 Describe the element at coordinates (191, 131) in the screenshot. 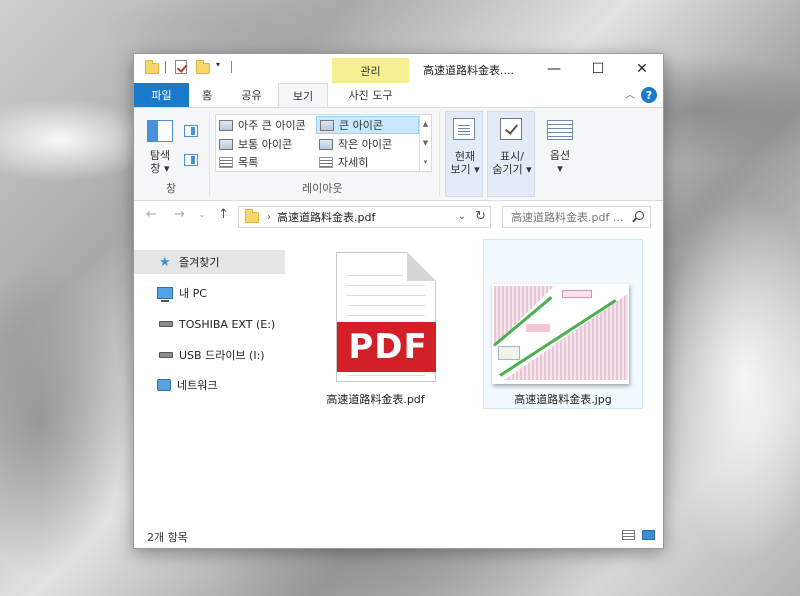

I see `preview-pane-icon` at that location.